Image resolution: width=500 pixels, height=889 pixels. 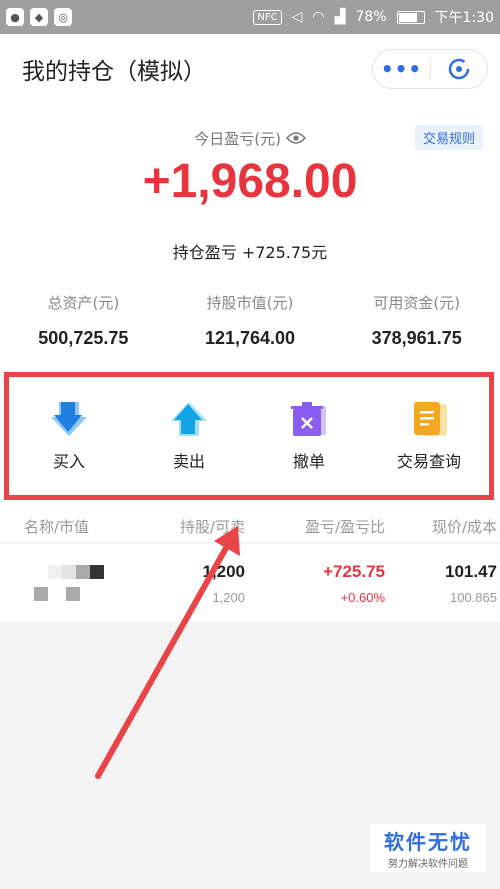 What do you see at coordinates (79, 594) in the screenshot?
I see `pixelated-market-value` at bounding box center [79, 594].